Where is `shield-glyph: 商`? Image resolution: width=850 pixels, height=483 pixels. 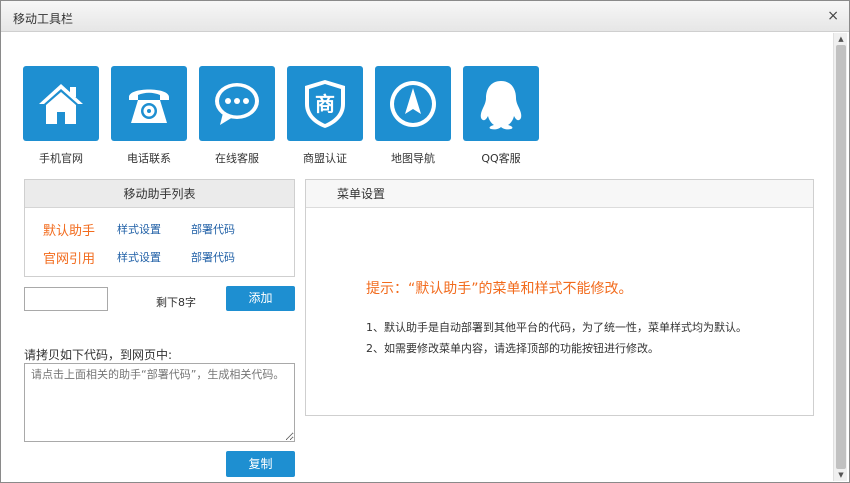
shield-glyph: 商 is located at coordinates (325, 104).